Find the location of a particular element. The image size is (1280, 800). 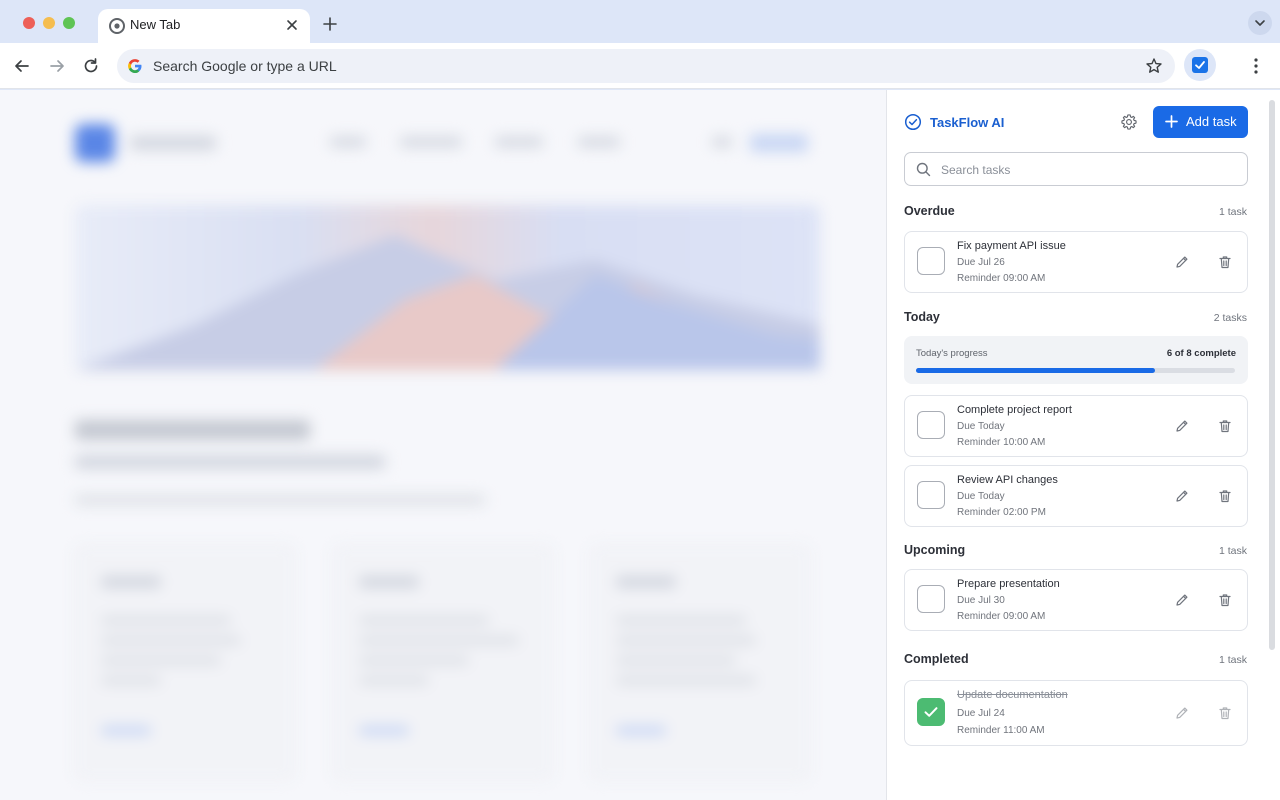

task-title: Update documentation is located at coordinates (1012, 695).